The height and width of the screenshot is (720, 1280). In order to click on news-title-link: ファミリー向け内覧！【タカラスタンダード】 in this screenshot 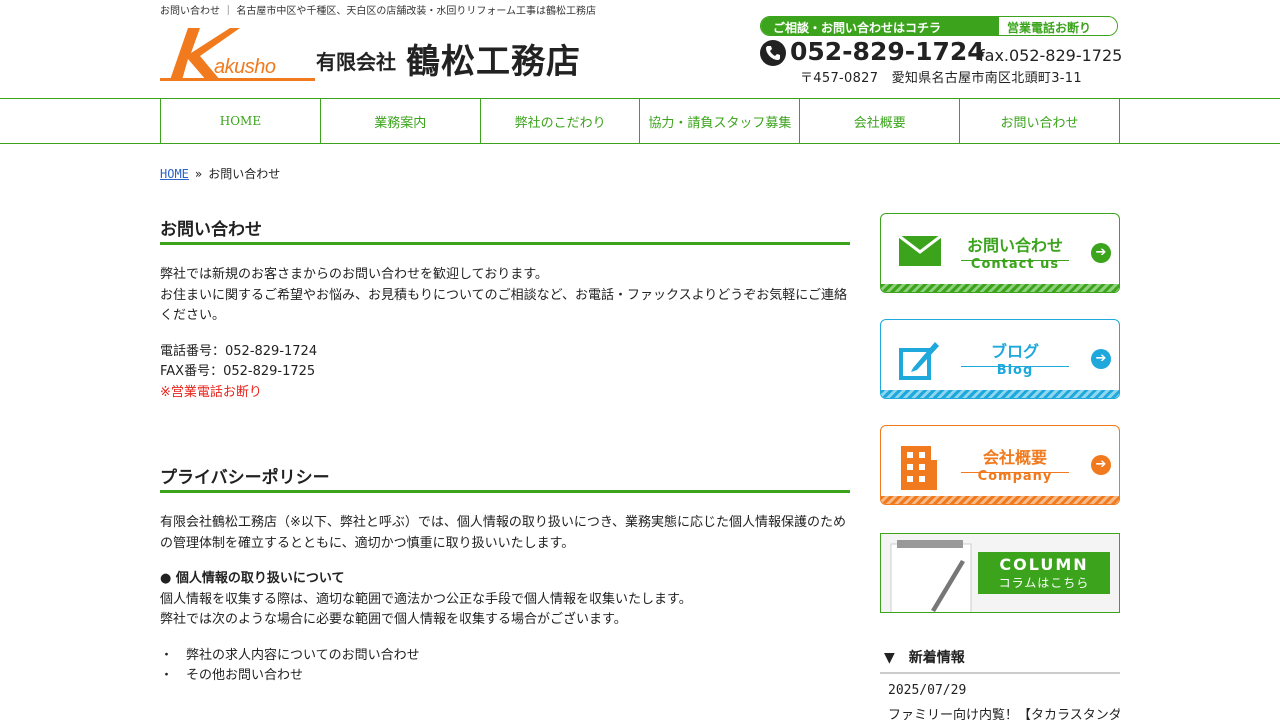, I will do `click(1004, 712)`.